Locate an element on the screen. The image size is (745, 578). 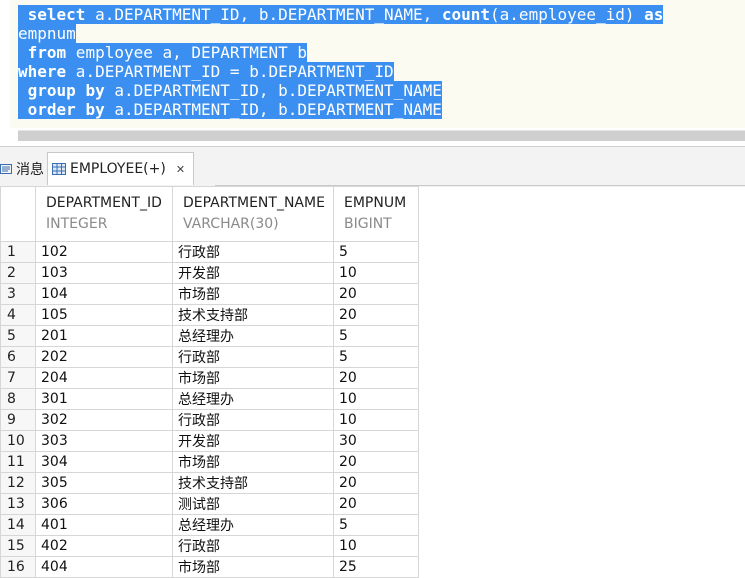
table-row: 16 404 市场部 25 is located at coordinates (209, 567).